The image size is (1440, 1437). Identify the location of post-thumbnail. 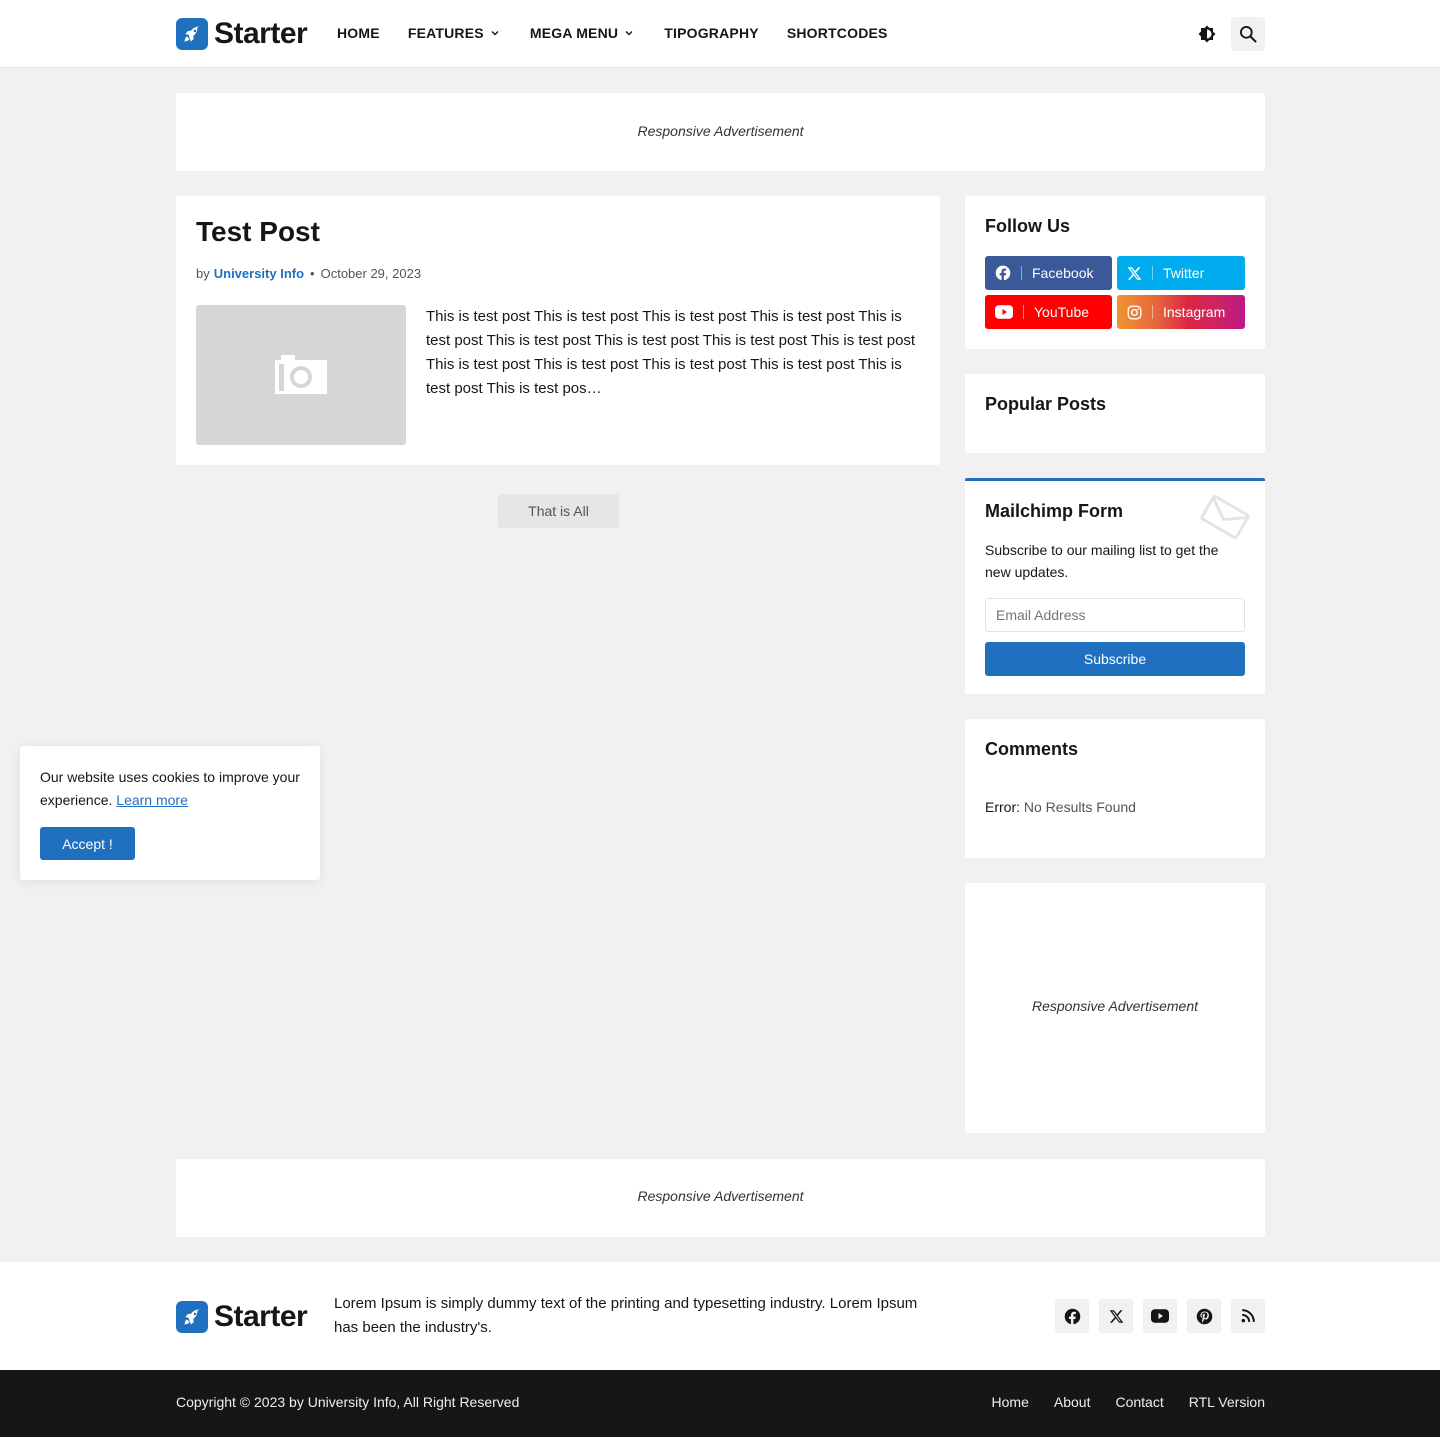
(301, 375).